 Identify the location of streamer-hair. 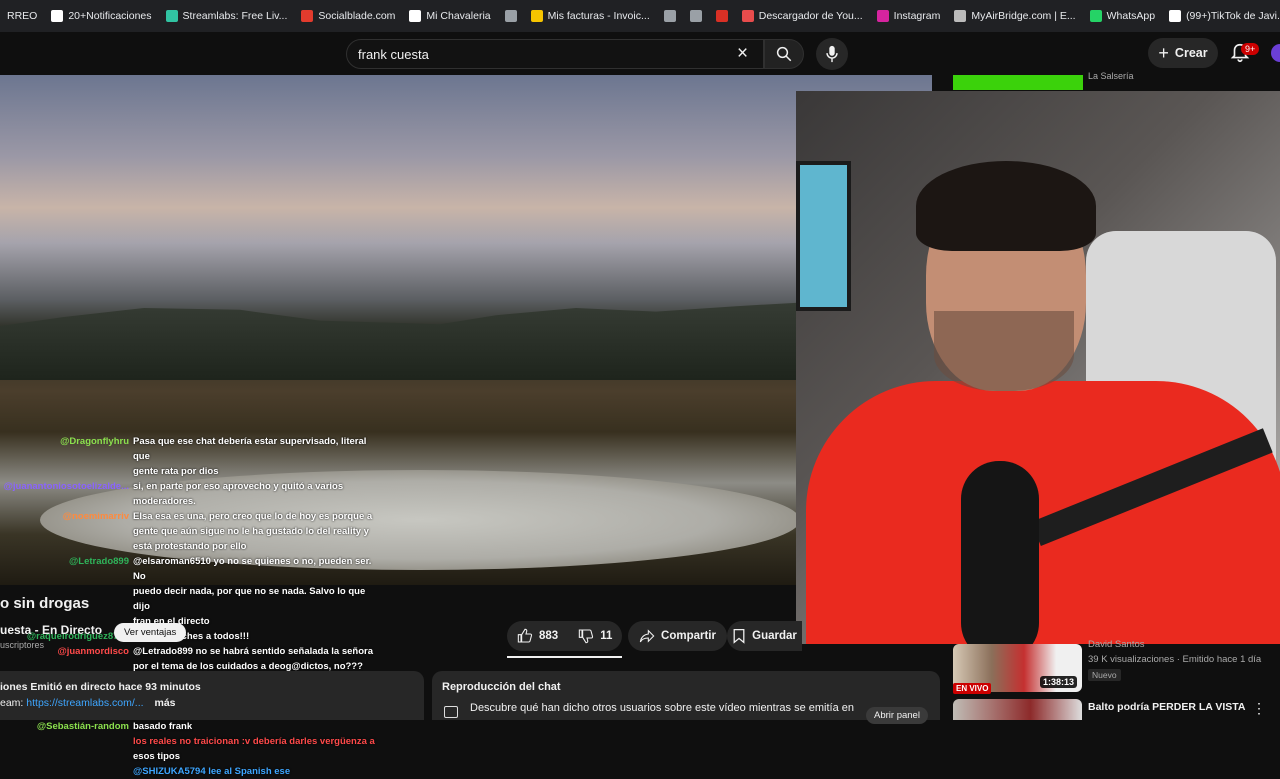
(1006, 206).